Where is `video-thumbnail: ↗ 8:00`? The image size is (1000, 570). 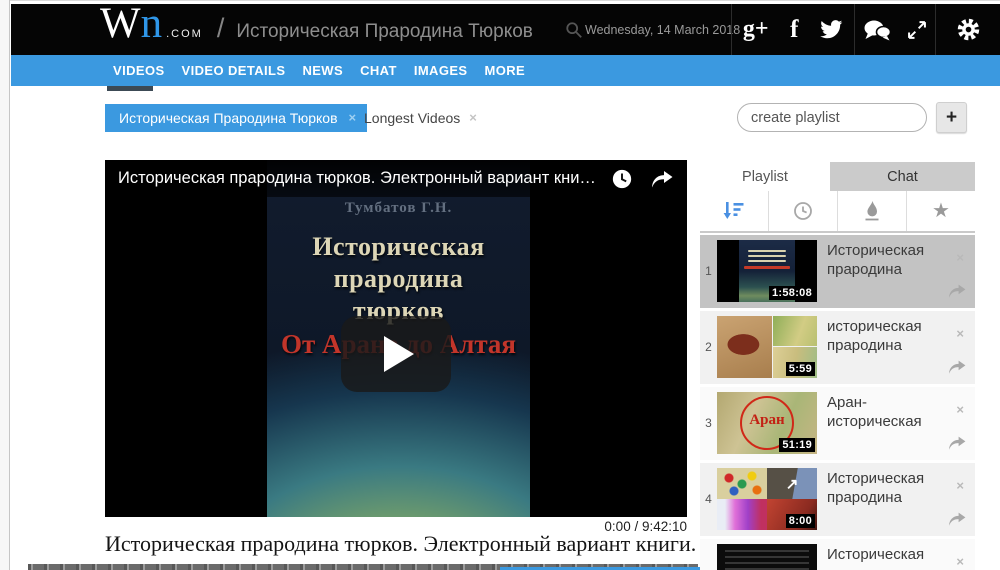 video-thumbnail: ↗ 8:00 is located at coordinates (767, 499).